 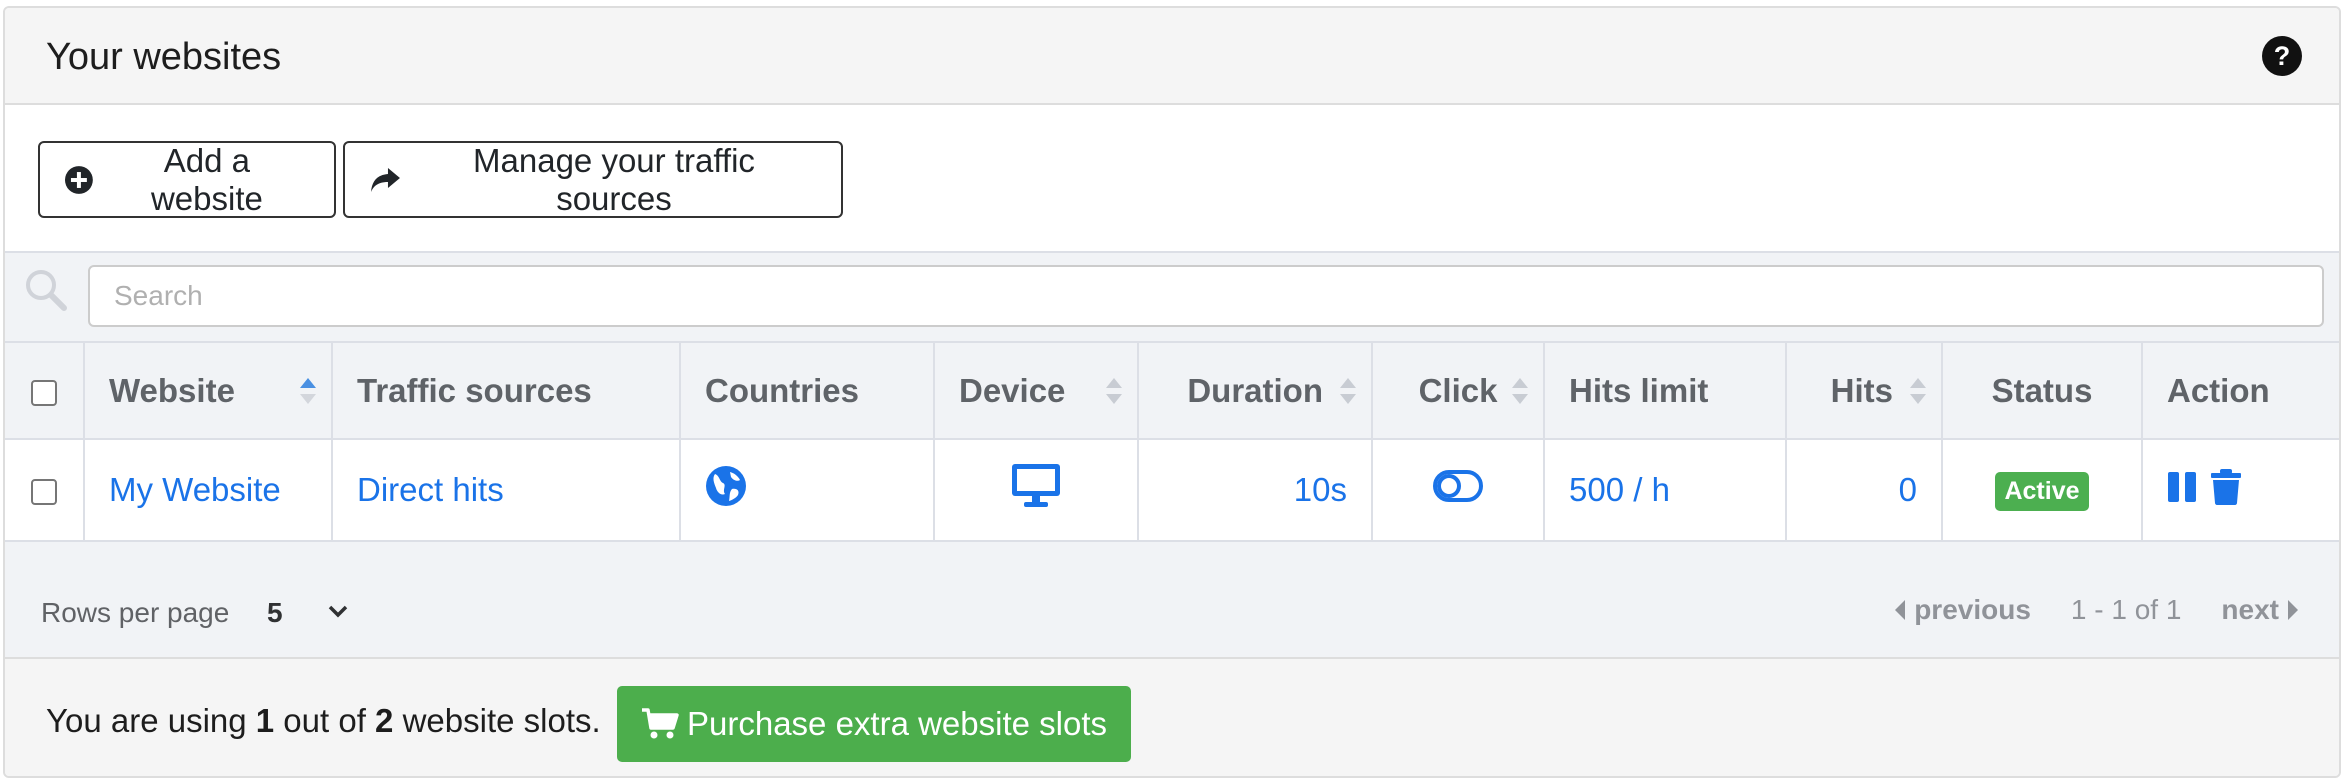 What do you see at coordinates (807, 490) in the screenshot?
I see `countries-cell` at bounding box center [807, 490].